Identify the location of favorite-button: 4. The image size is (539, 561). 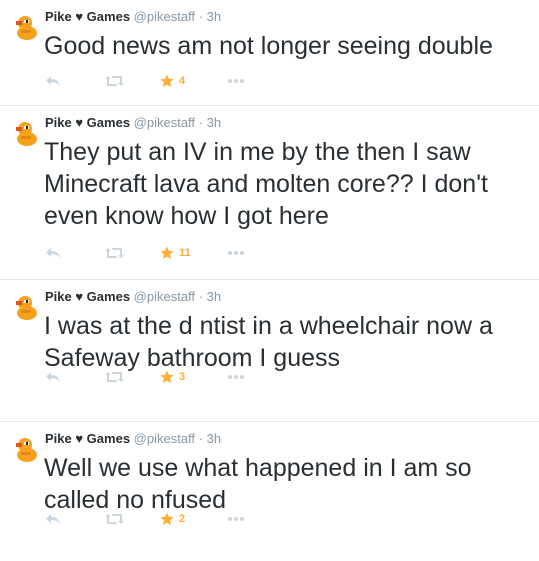
(172, 81).